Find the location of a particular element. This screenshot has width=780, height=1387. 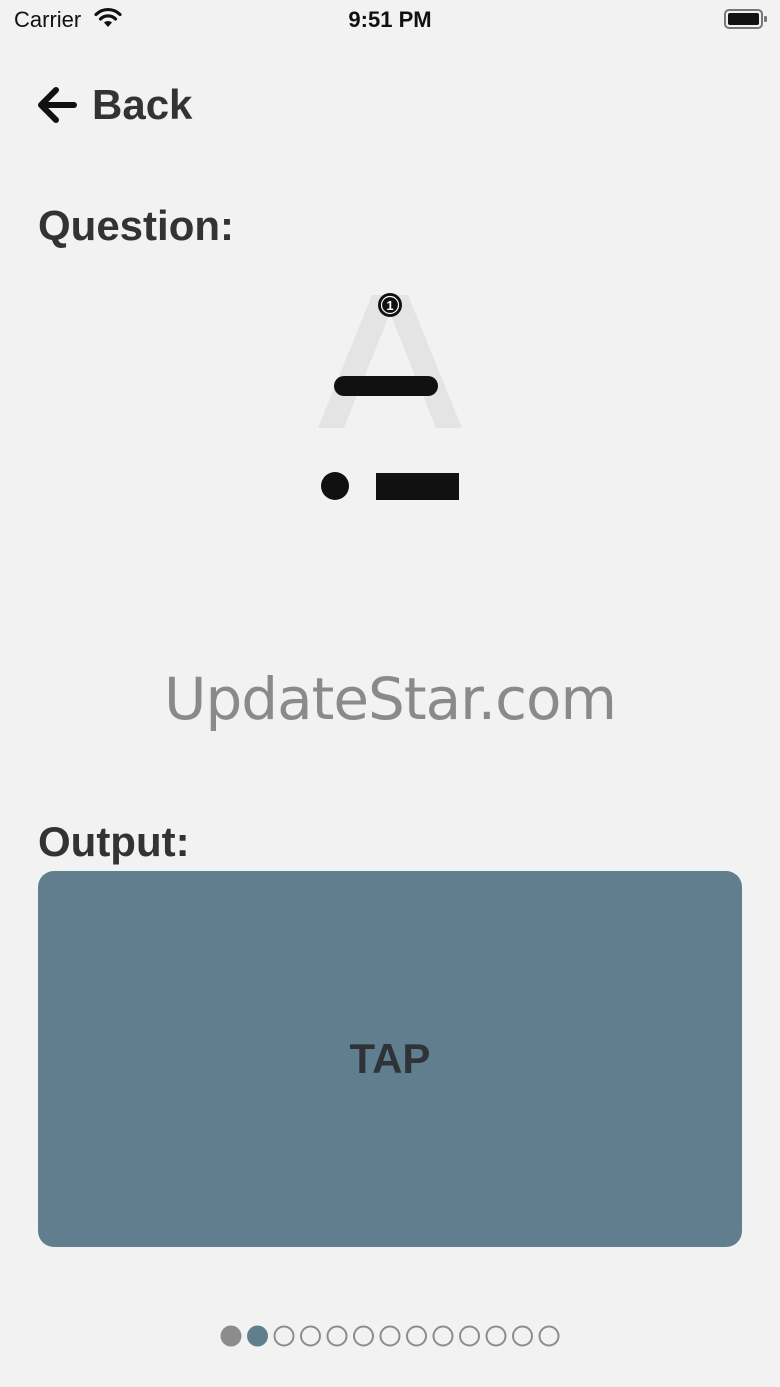

back-label: Back is located at coordinates (142, 104).